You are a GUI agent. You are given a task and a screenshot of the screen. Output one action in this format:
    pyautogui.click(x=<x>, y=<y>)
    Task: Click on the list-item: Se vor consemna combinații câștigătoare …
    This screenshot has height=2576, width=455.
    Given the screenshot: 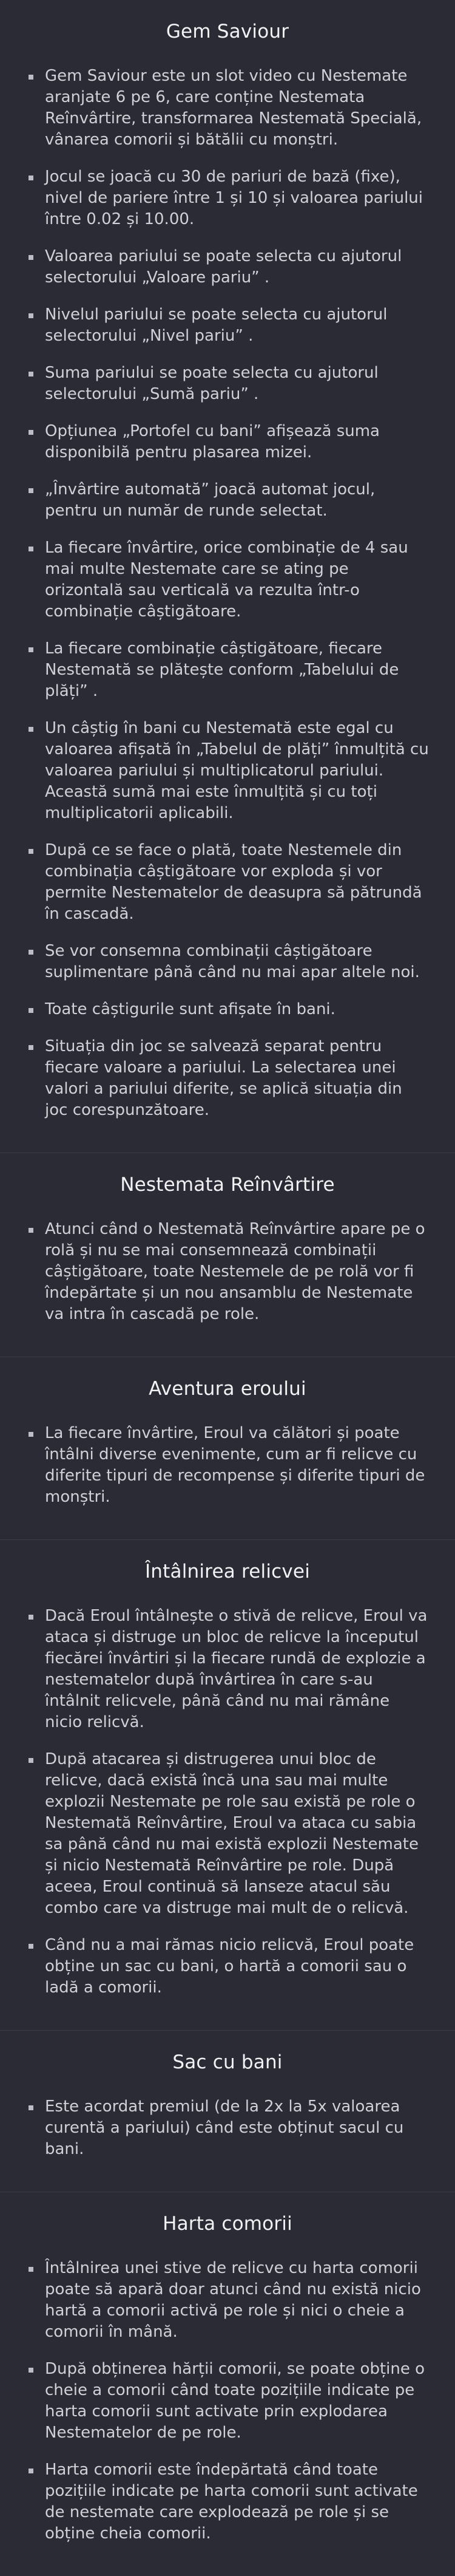 What is the action you would take?
    pyautogui.click(x=227, y=962)
    